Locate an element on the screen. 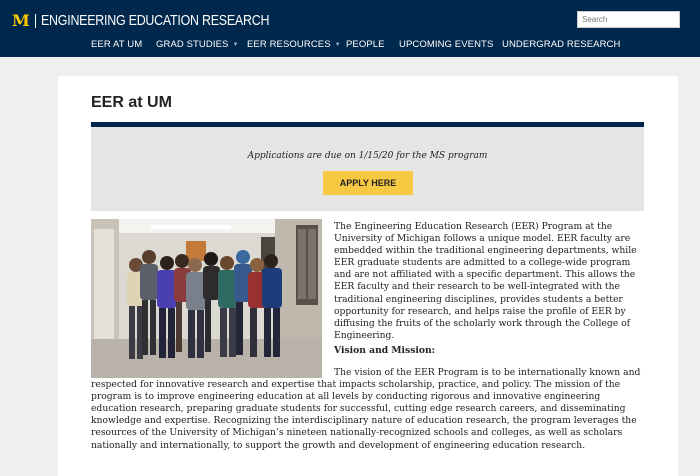 The height and width of the screenshot is (476, 700). nav-item-label: EER RESOURCES is located at coordinates (289, 44).